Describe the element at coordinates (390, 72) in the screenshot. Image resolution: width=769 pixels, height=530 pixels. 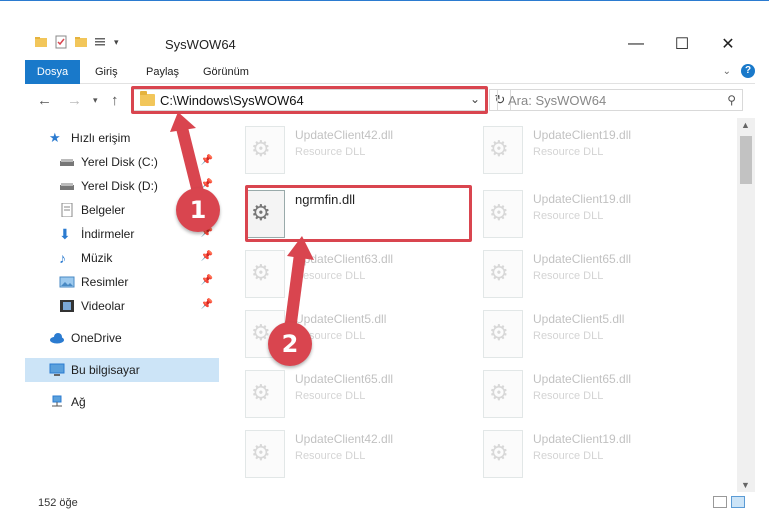
I see `ribbon: Dosya Giriş Paylaş Görünüm ⌄ ?` at that location.